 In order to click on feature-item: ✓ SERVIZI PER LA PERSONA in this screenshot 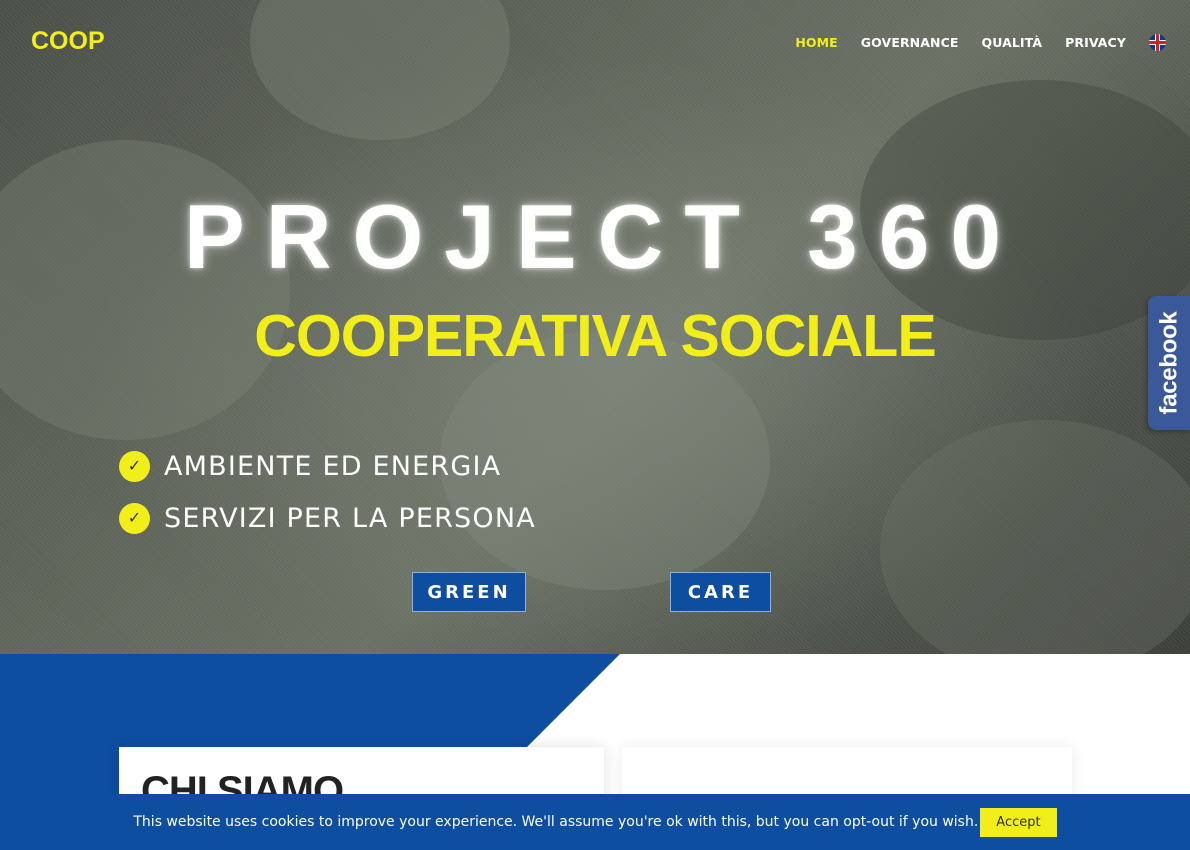, I will do `click(327, 518)`.